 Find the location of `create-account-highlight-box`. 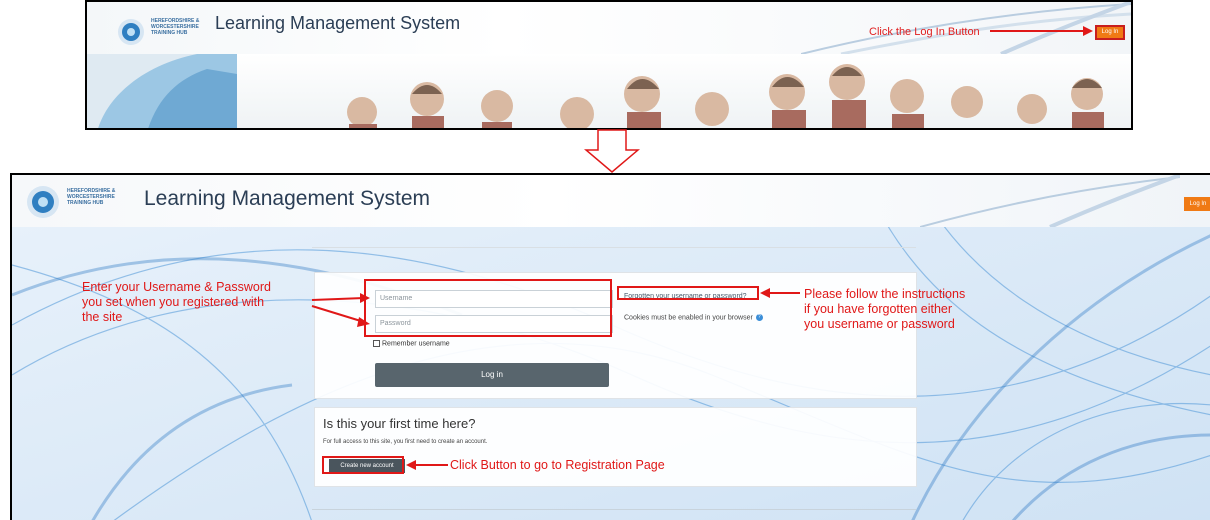

create-account-highlight-box is located at coordinates (363, 465).